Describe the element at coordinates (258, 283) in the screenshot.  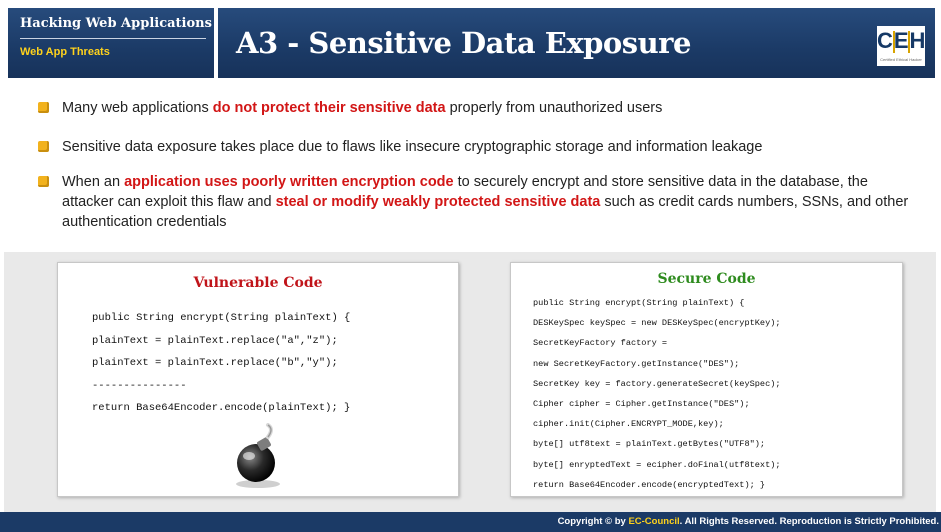
I see `vulnerable-code-title: Vulnerable Code` at that location.